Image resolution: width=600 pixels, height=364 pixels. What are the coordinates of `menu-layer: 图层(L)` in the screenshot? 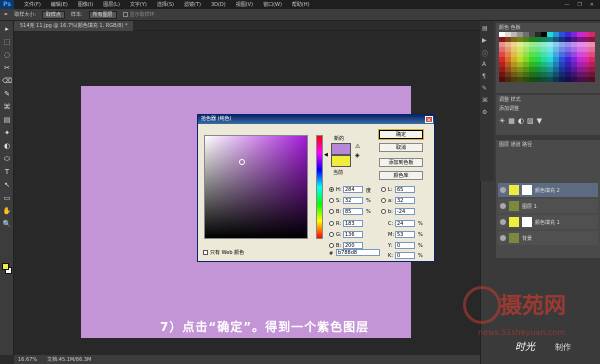 It's located at (111, 4).